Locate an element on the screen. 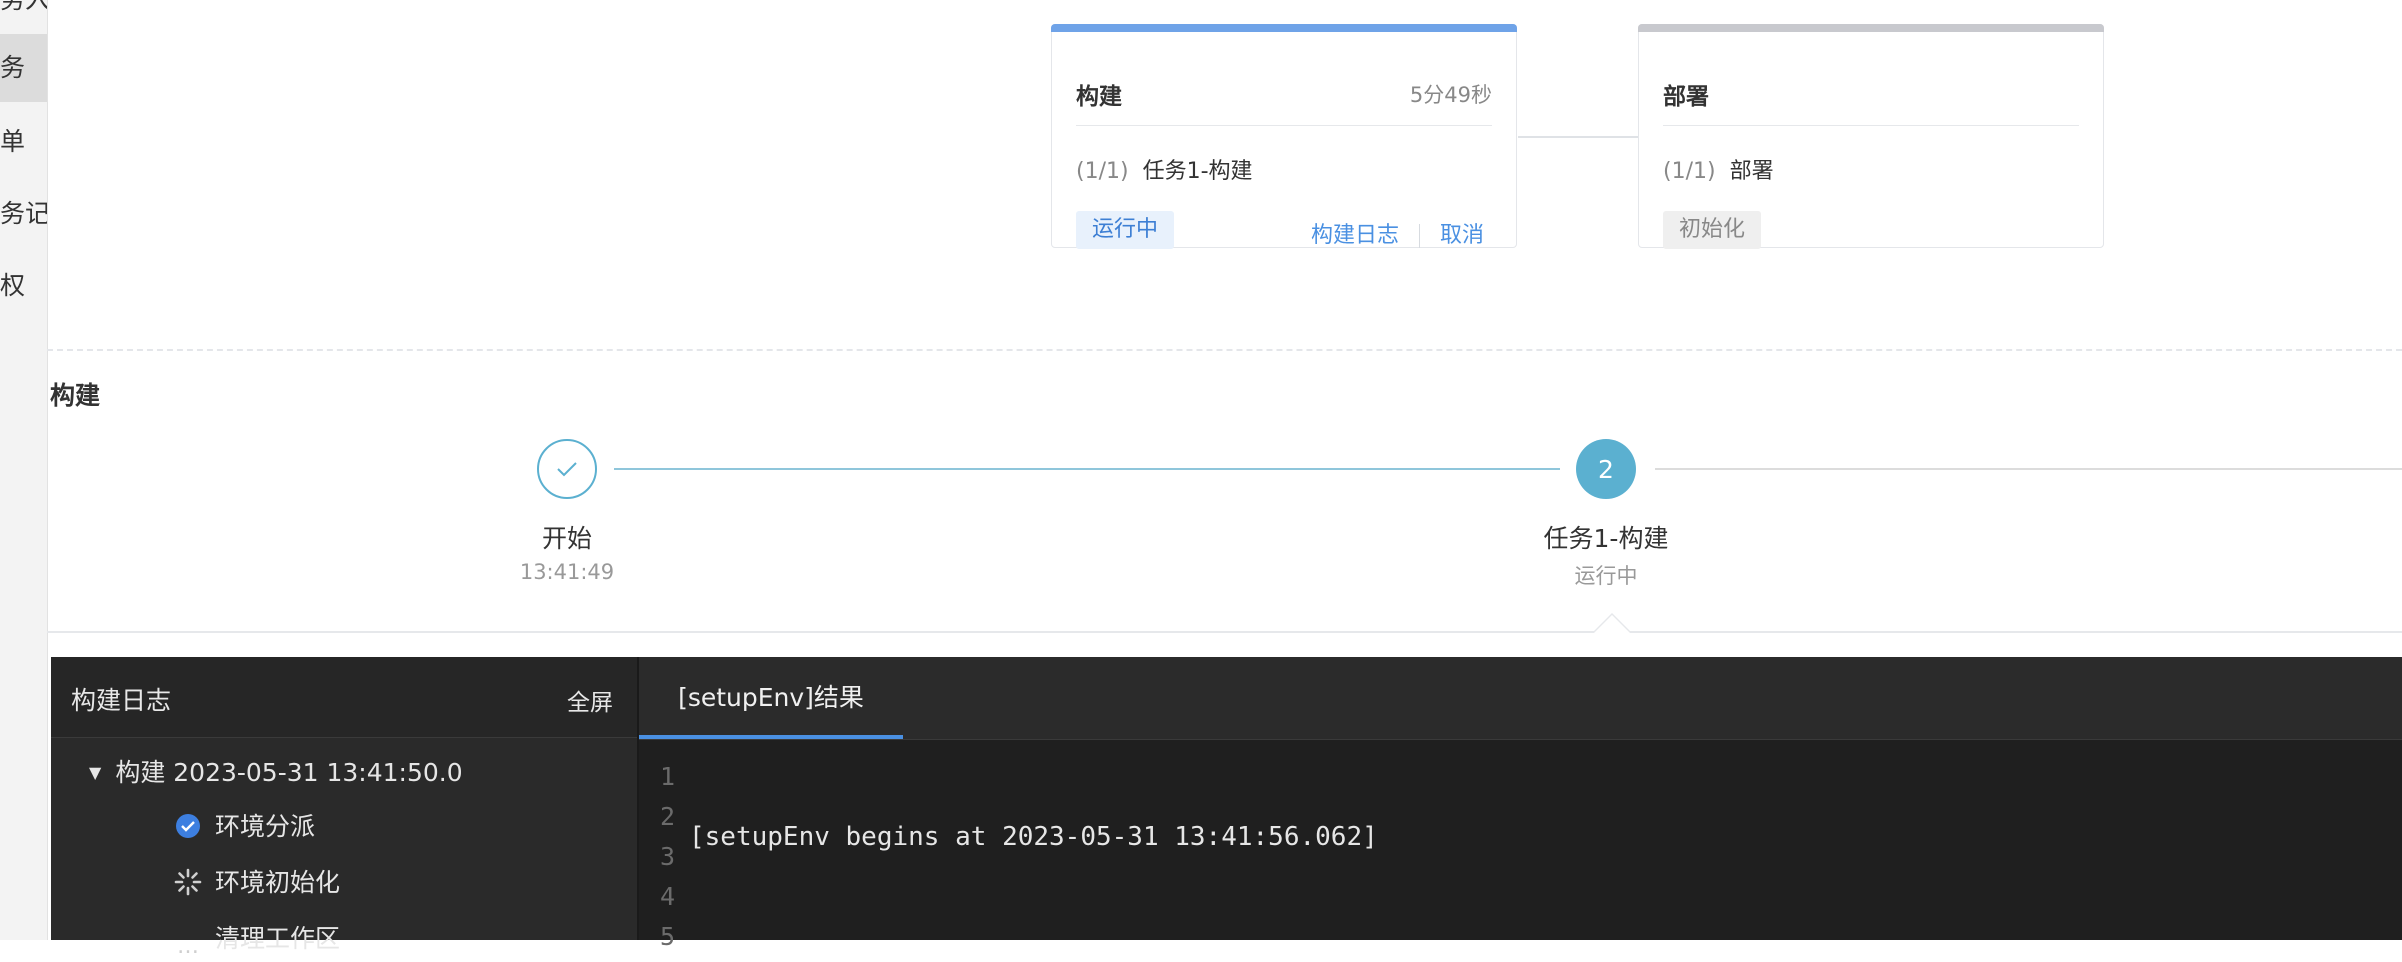 This screenshot has width=2402, height=962. log-tree-pane: 构建日志 全屏 ▼构建 2023-05-31 13:41:50.0 环境分派 is located at coordinates (345, 808).